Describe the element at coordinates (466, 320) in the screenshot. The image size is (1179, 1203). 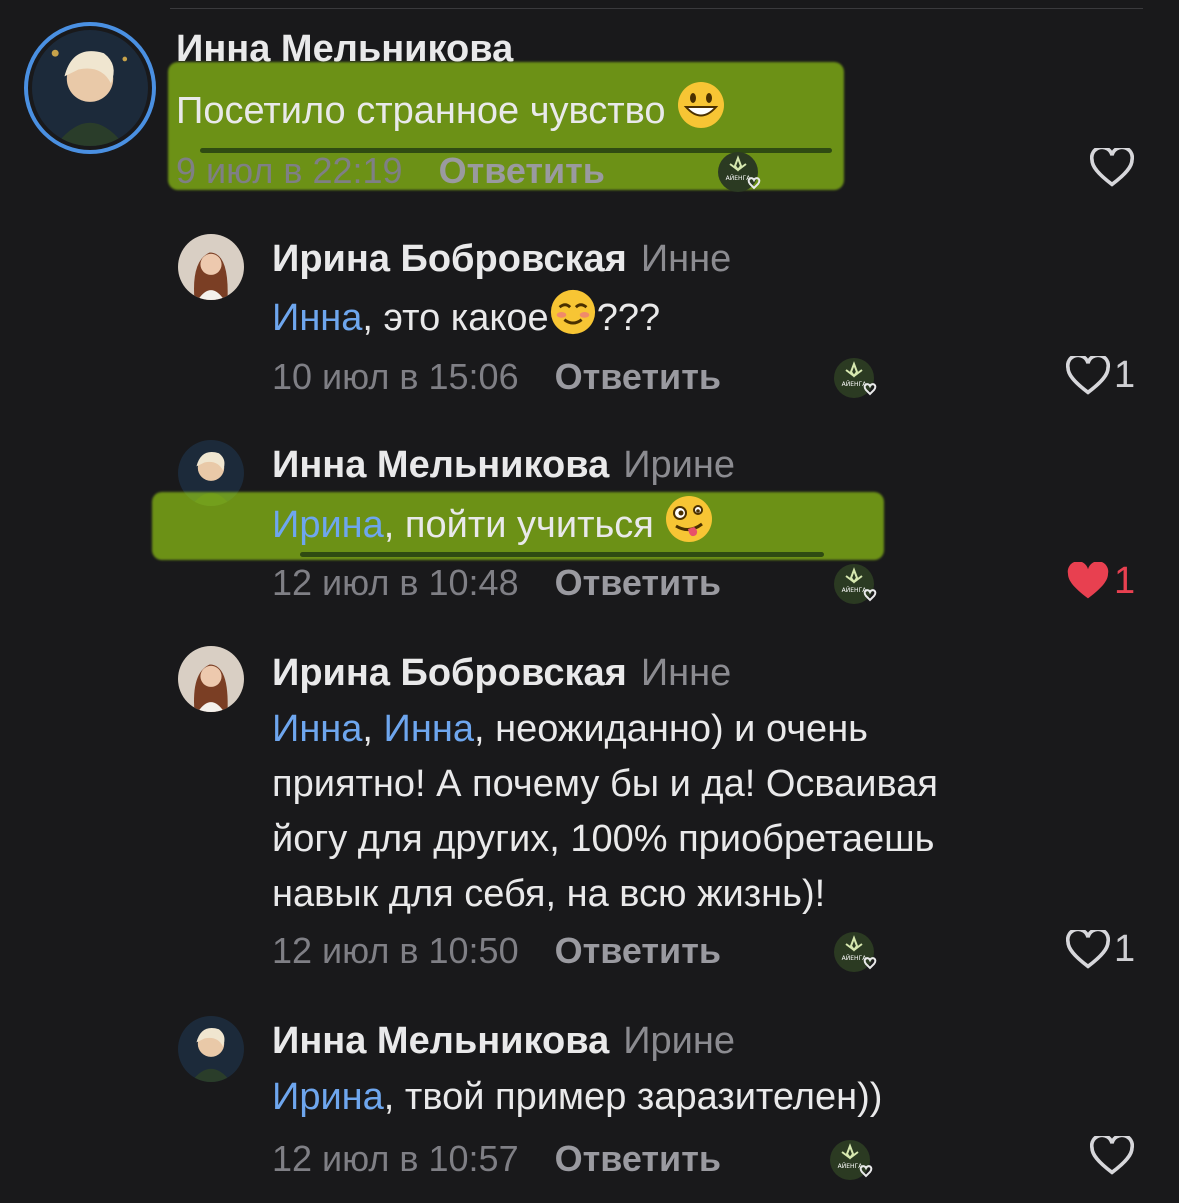
I see `comment-text: Инна, это какое???` at that location.